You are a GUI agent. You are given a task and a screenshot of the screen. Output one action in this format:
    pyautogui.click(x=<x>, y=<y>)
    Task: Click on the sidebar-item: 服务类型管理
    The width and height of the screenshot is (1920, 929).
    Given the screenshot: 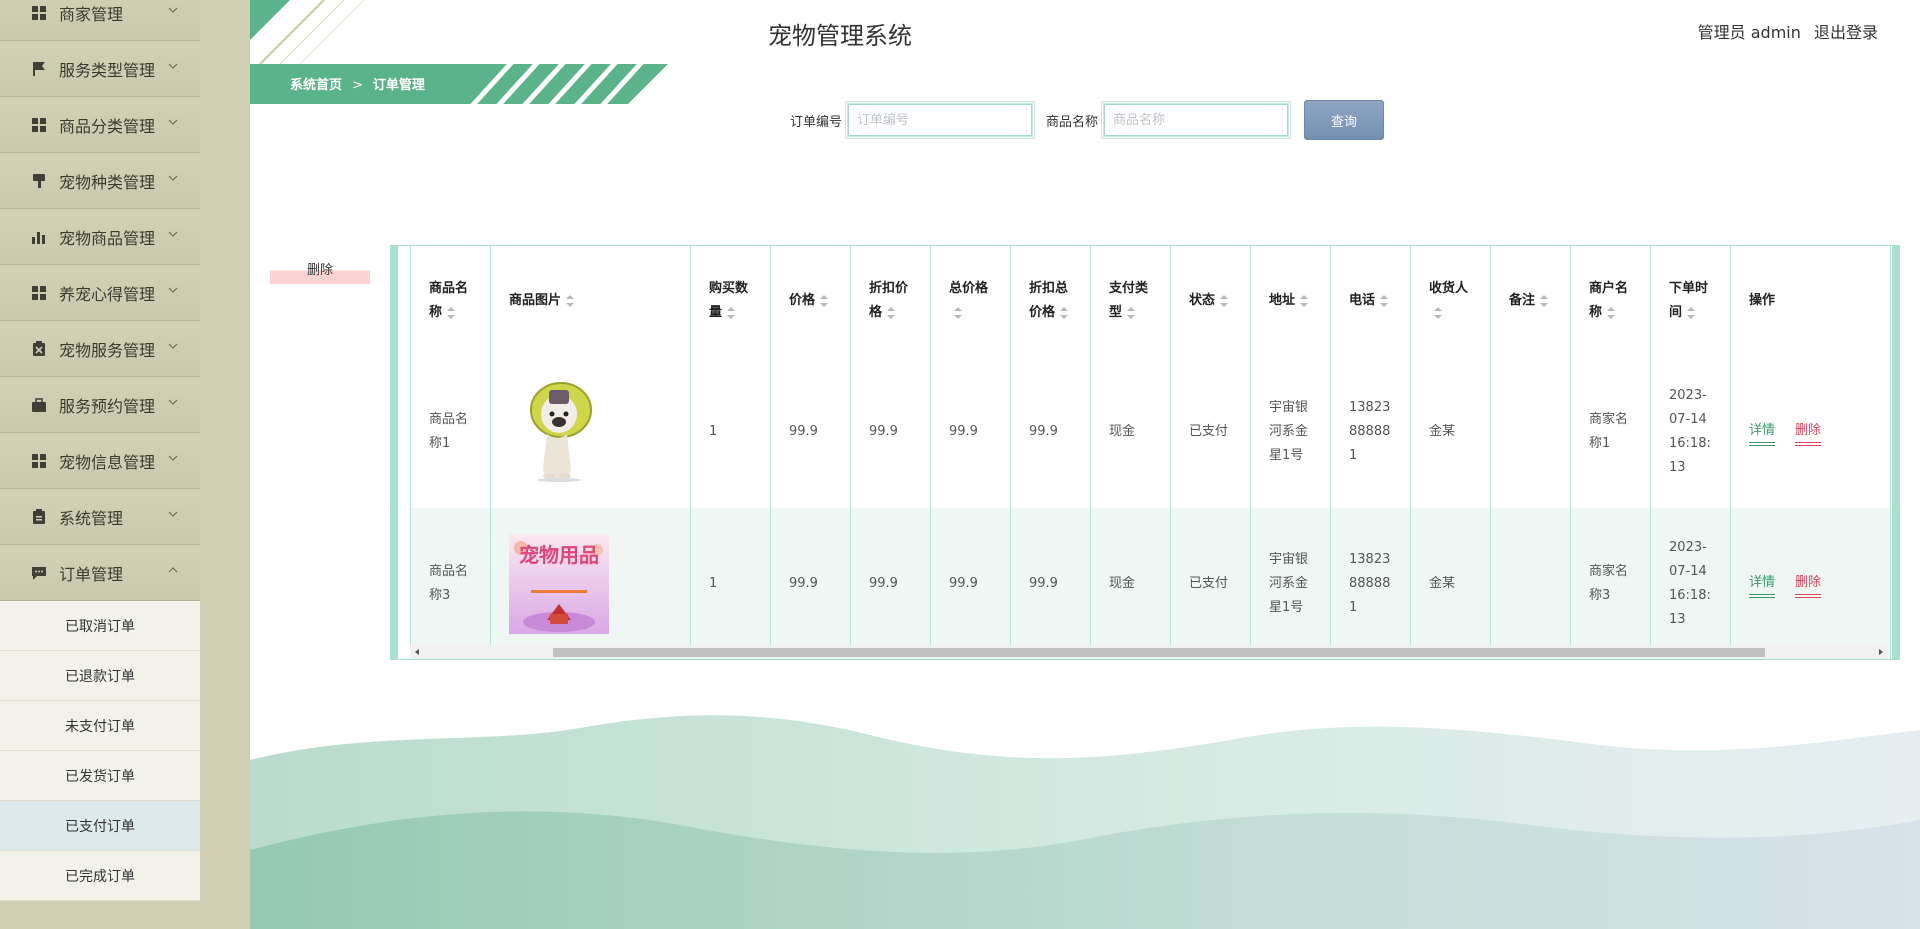 What is the action you would take?
    pyautogui.click(x=100, y=69)
    